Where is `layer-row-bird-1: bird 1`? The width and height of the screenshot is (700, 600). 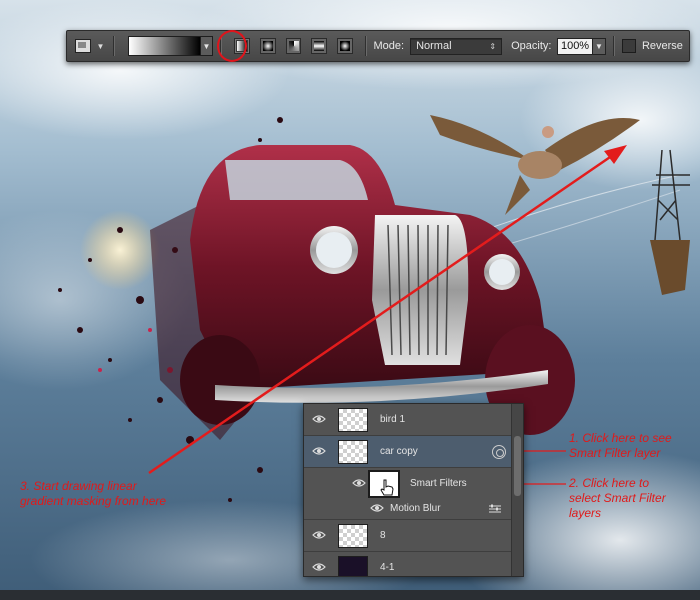 layer-row-bird-1: bird 1 is located at coordinates (408, 420).